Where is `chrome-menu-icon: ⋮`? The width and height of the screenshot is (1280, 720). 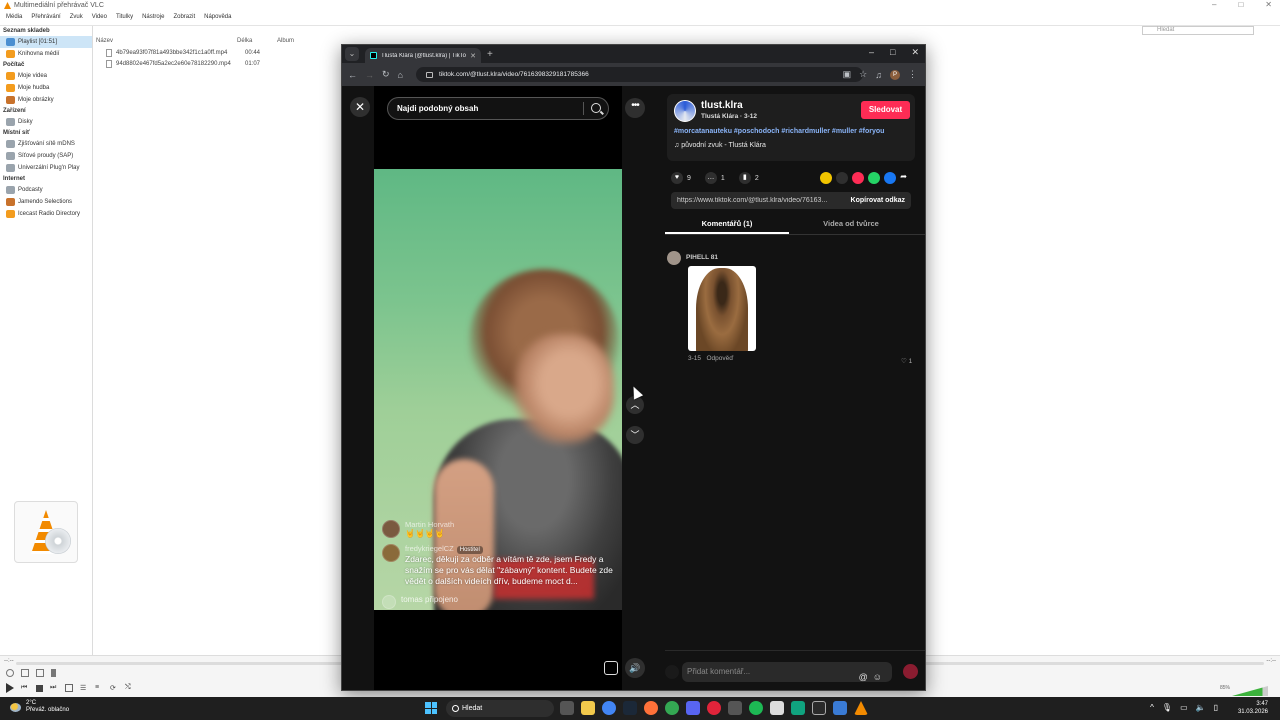 chrome-menu-icon: ⋮ is located at coordinates (912, 74).